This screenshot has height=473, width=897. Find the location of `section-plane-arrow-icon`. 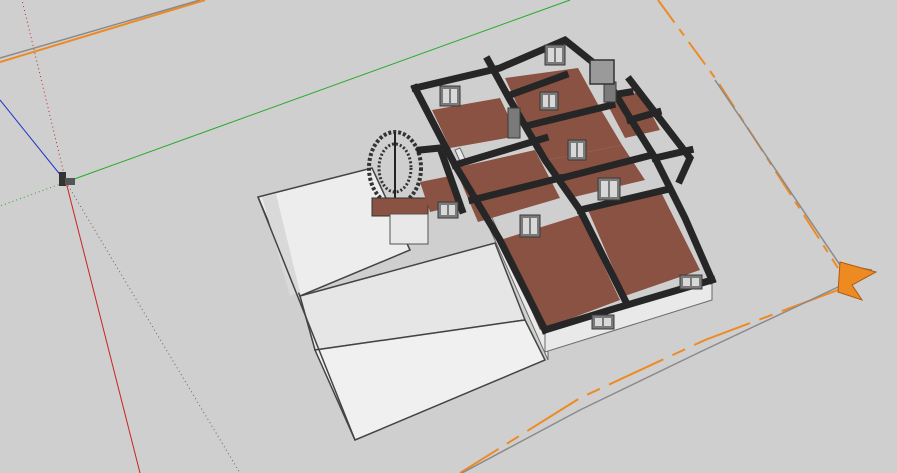

section-plane-arrow-icon is located at coordinates (857, 281).